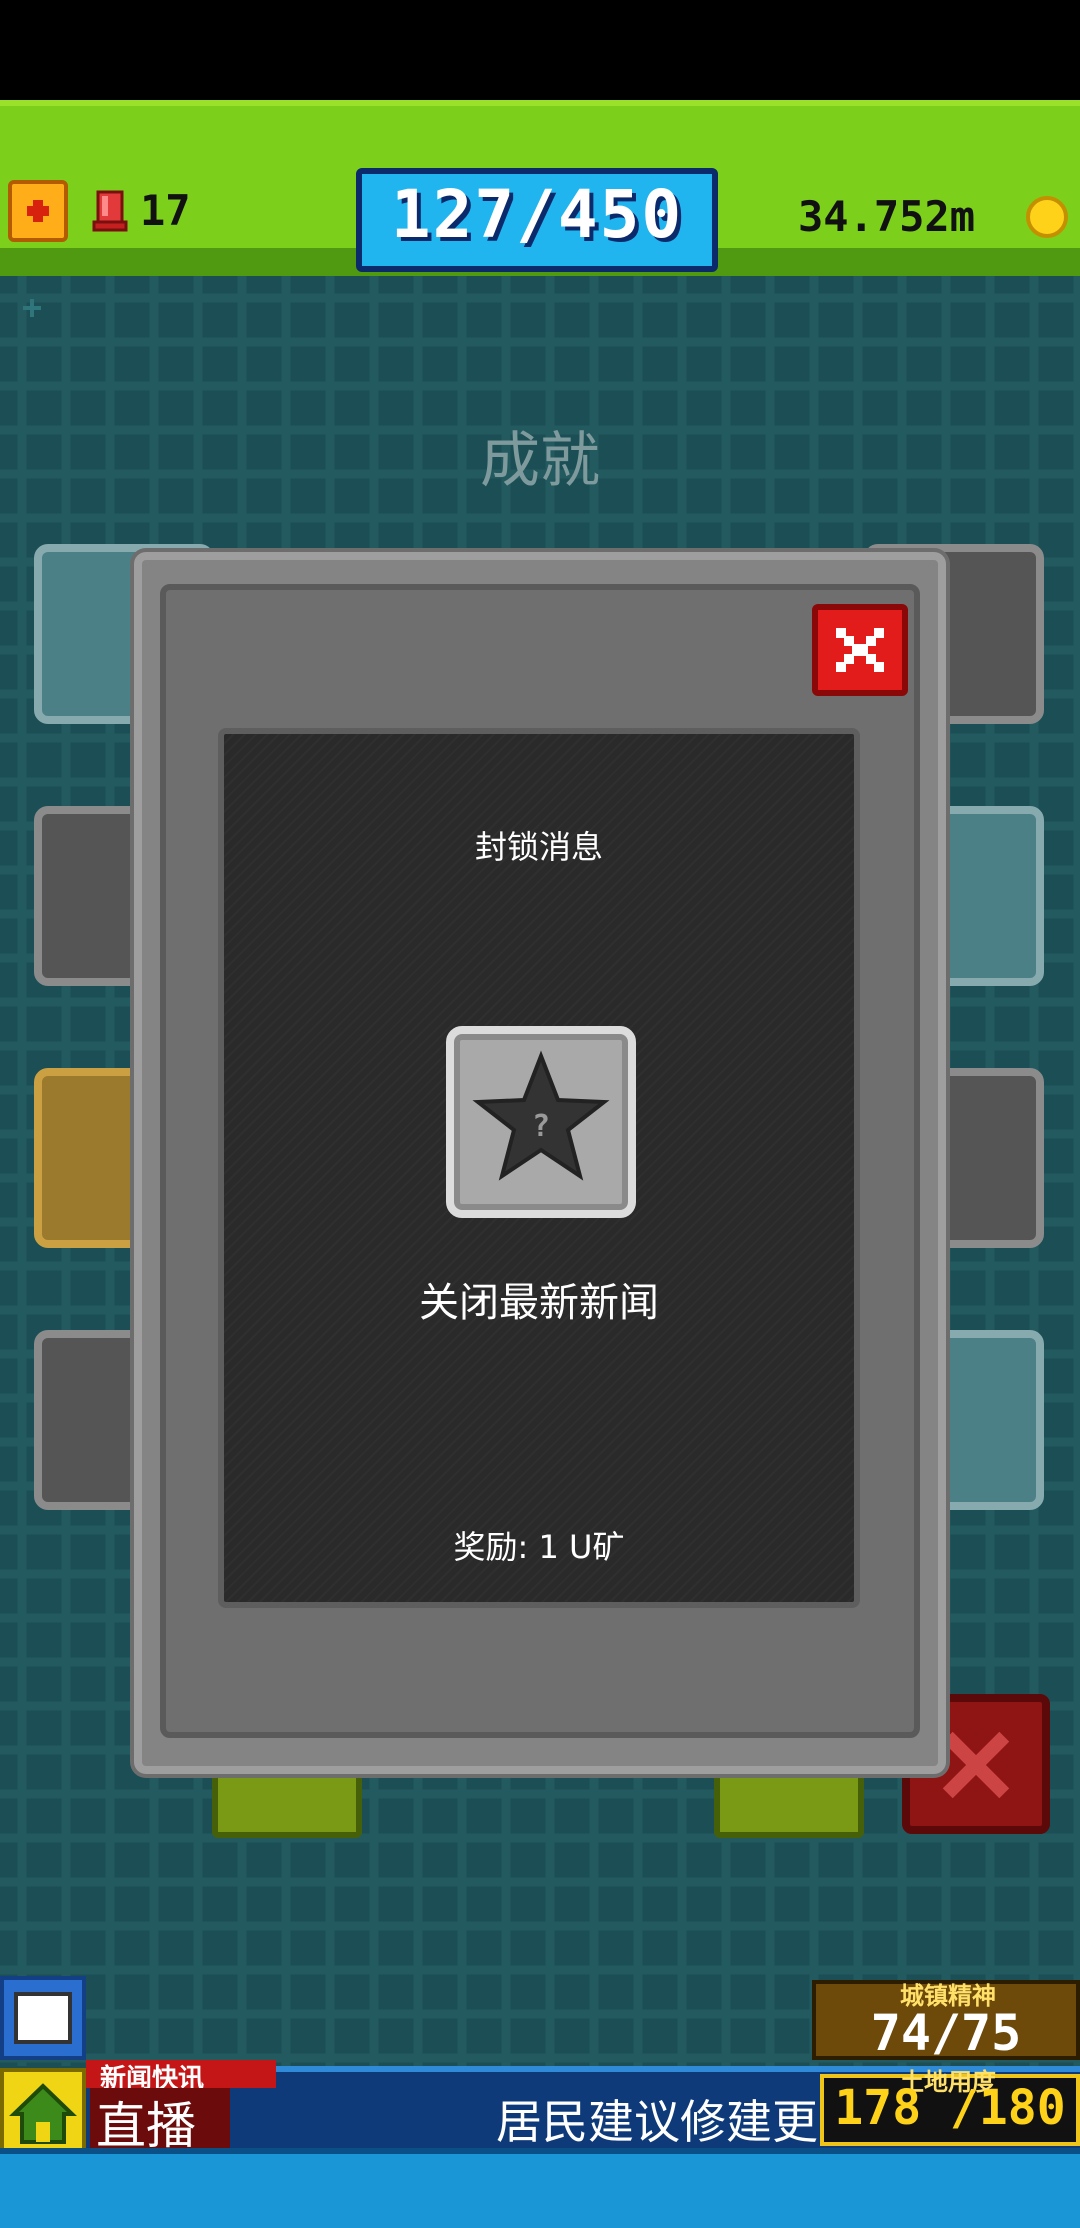  I want to click on close-modal-button, so click(860, 650).